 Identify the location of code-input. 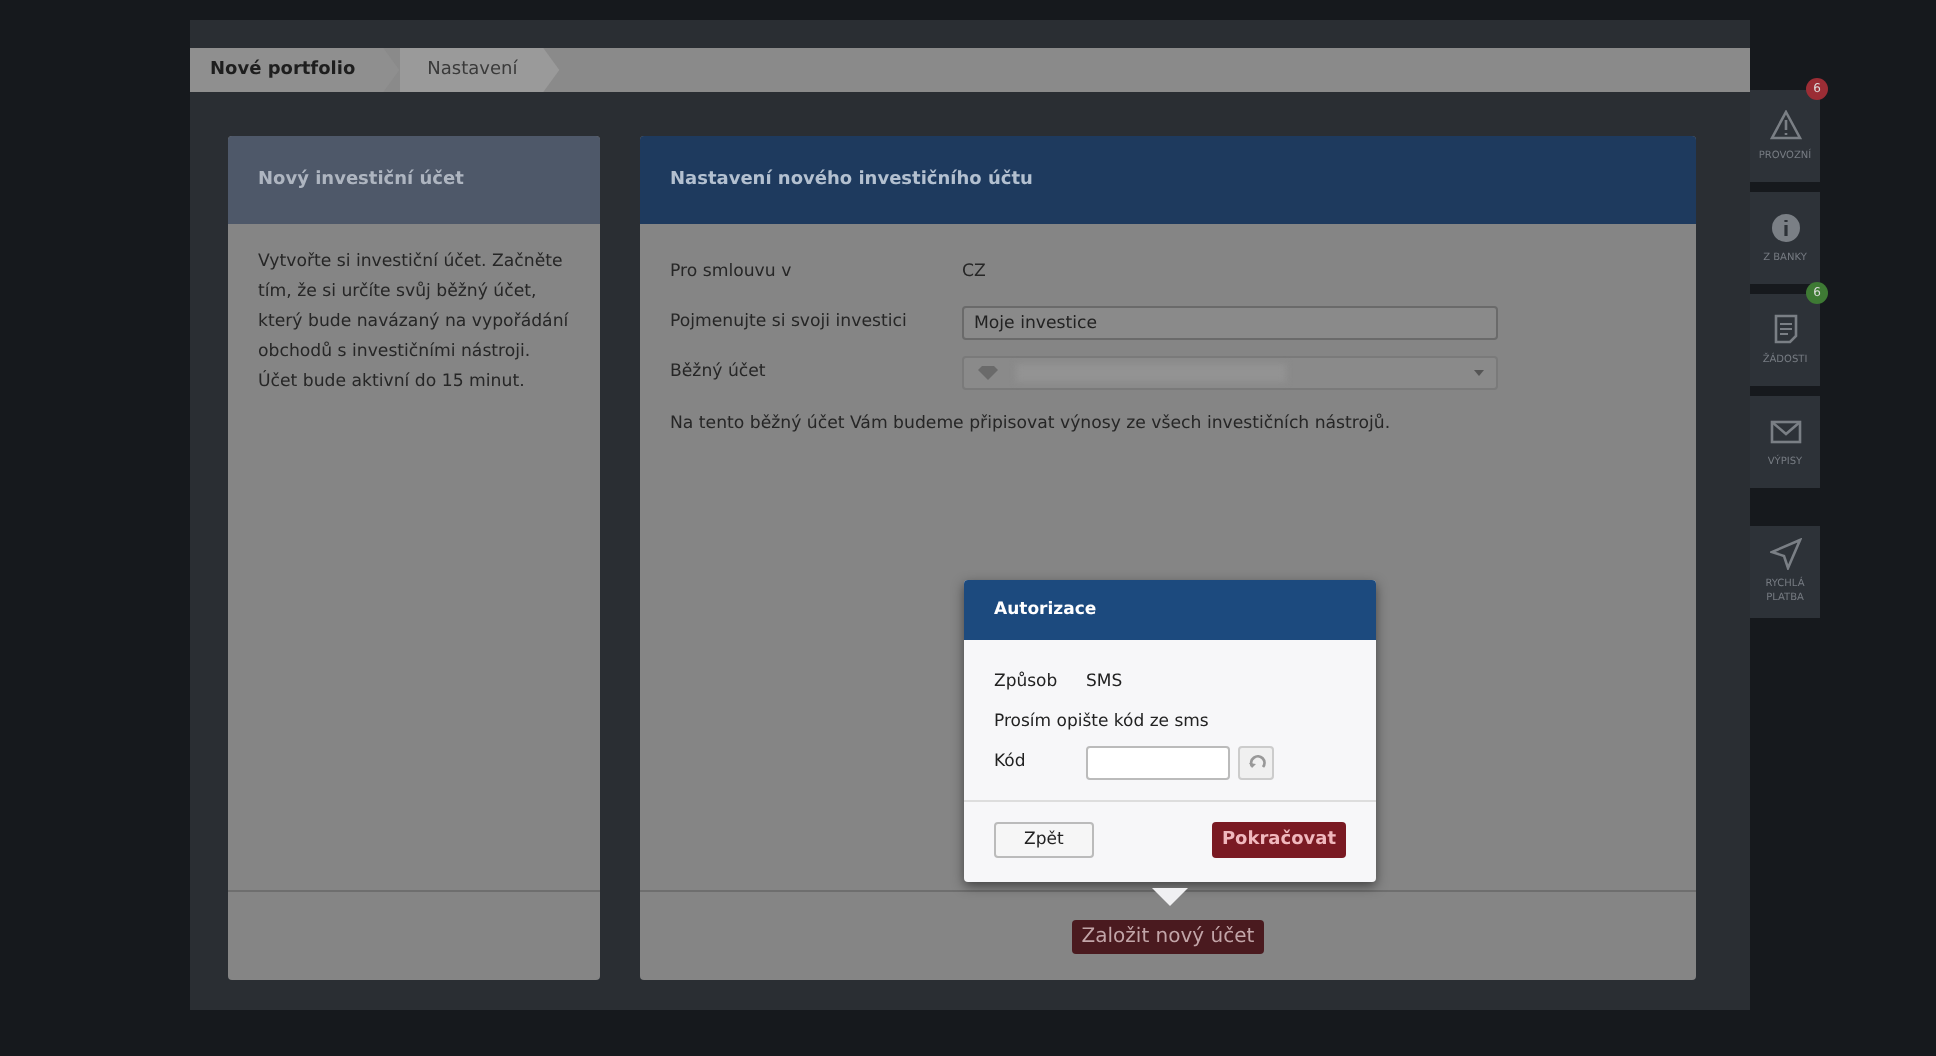
(1158, 762).